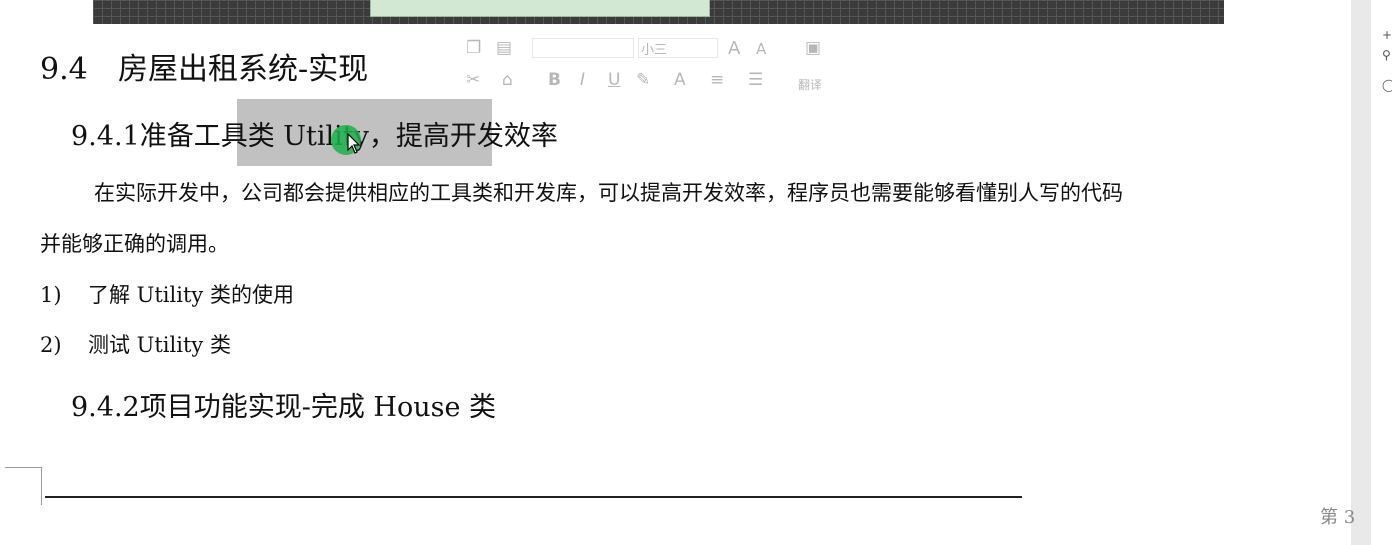 This screenshot has height=545, width=1392. I want to click on key-icon: ⚲, so click(1386, 55).